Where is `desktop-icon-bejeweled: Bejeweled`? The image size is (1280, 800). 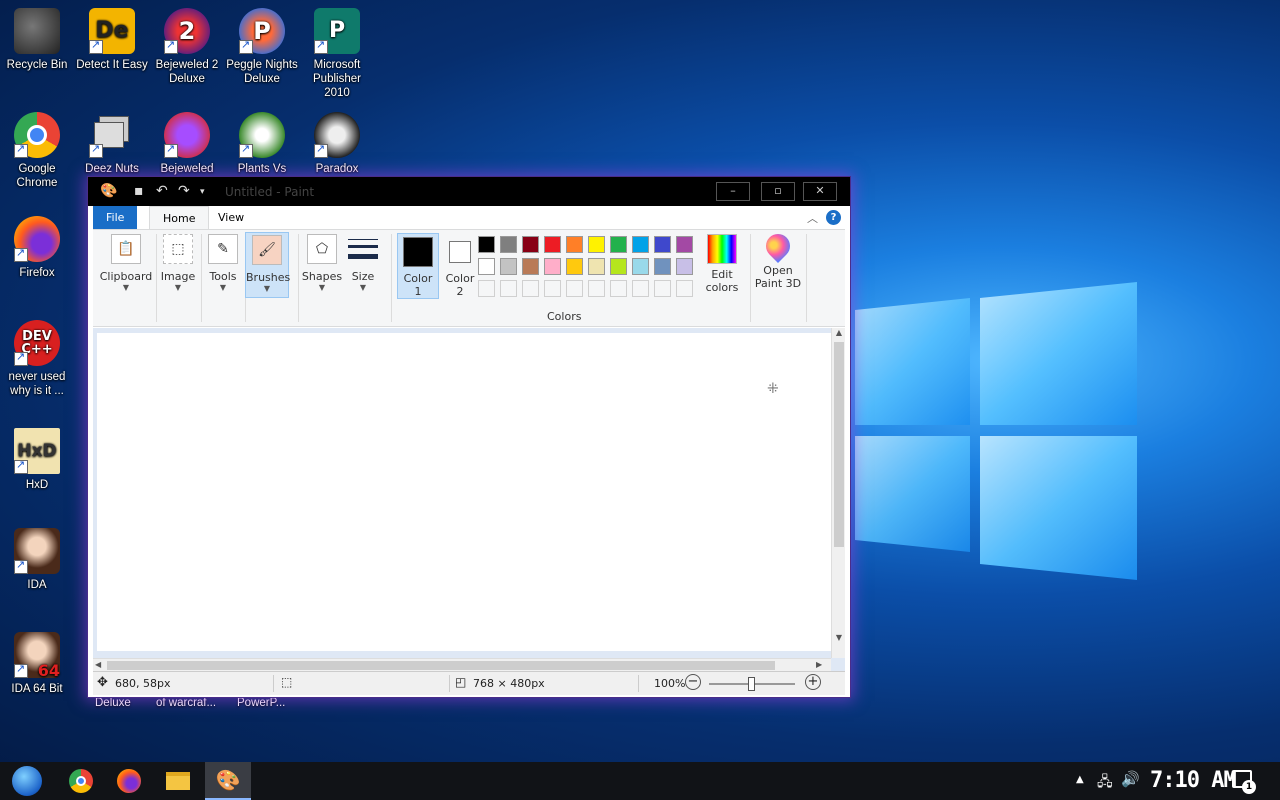 desktop-icon-bejeweled: Bejeweled is located at coordinates (187, 144).